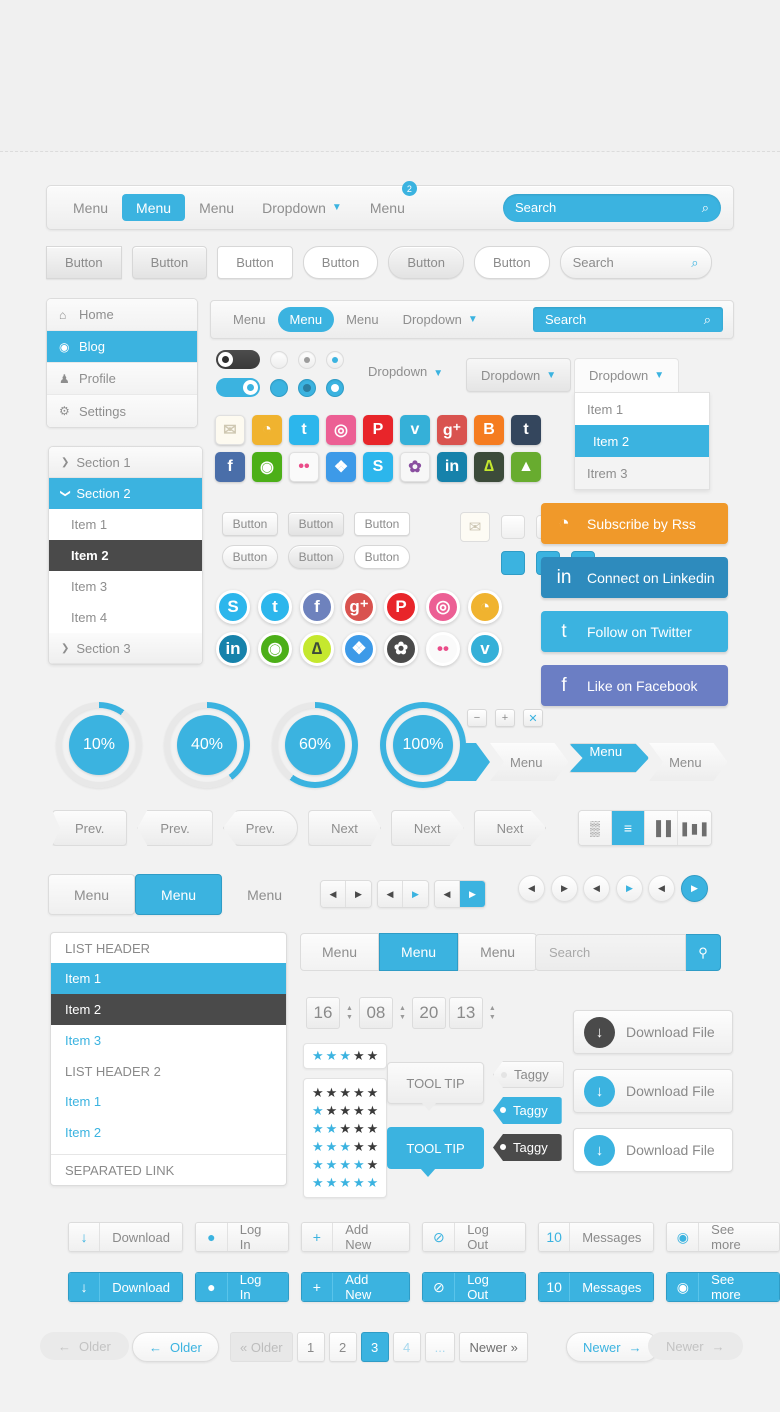 The width and height of the screenshot is (780, 1412). What do you see at coordinates (318, 1129) in the screenshot?
I see `star-2-0: ★` at bounding box center [318, 1129].